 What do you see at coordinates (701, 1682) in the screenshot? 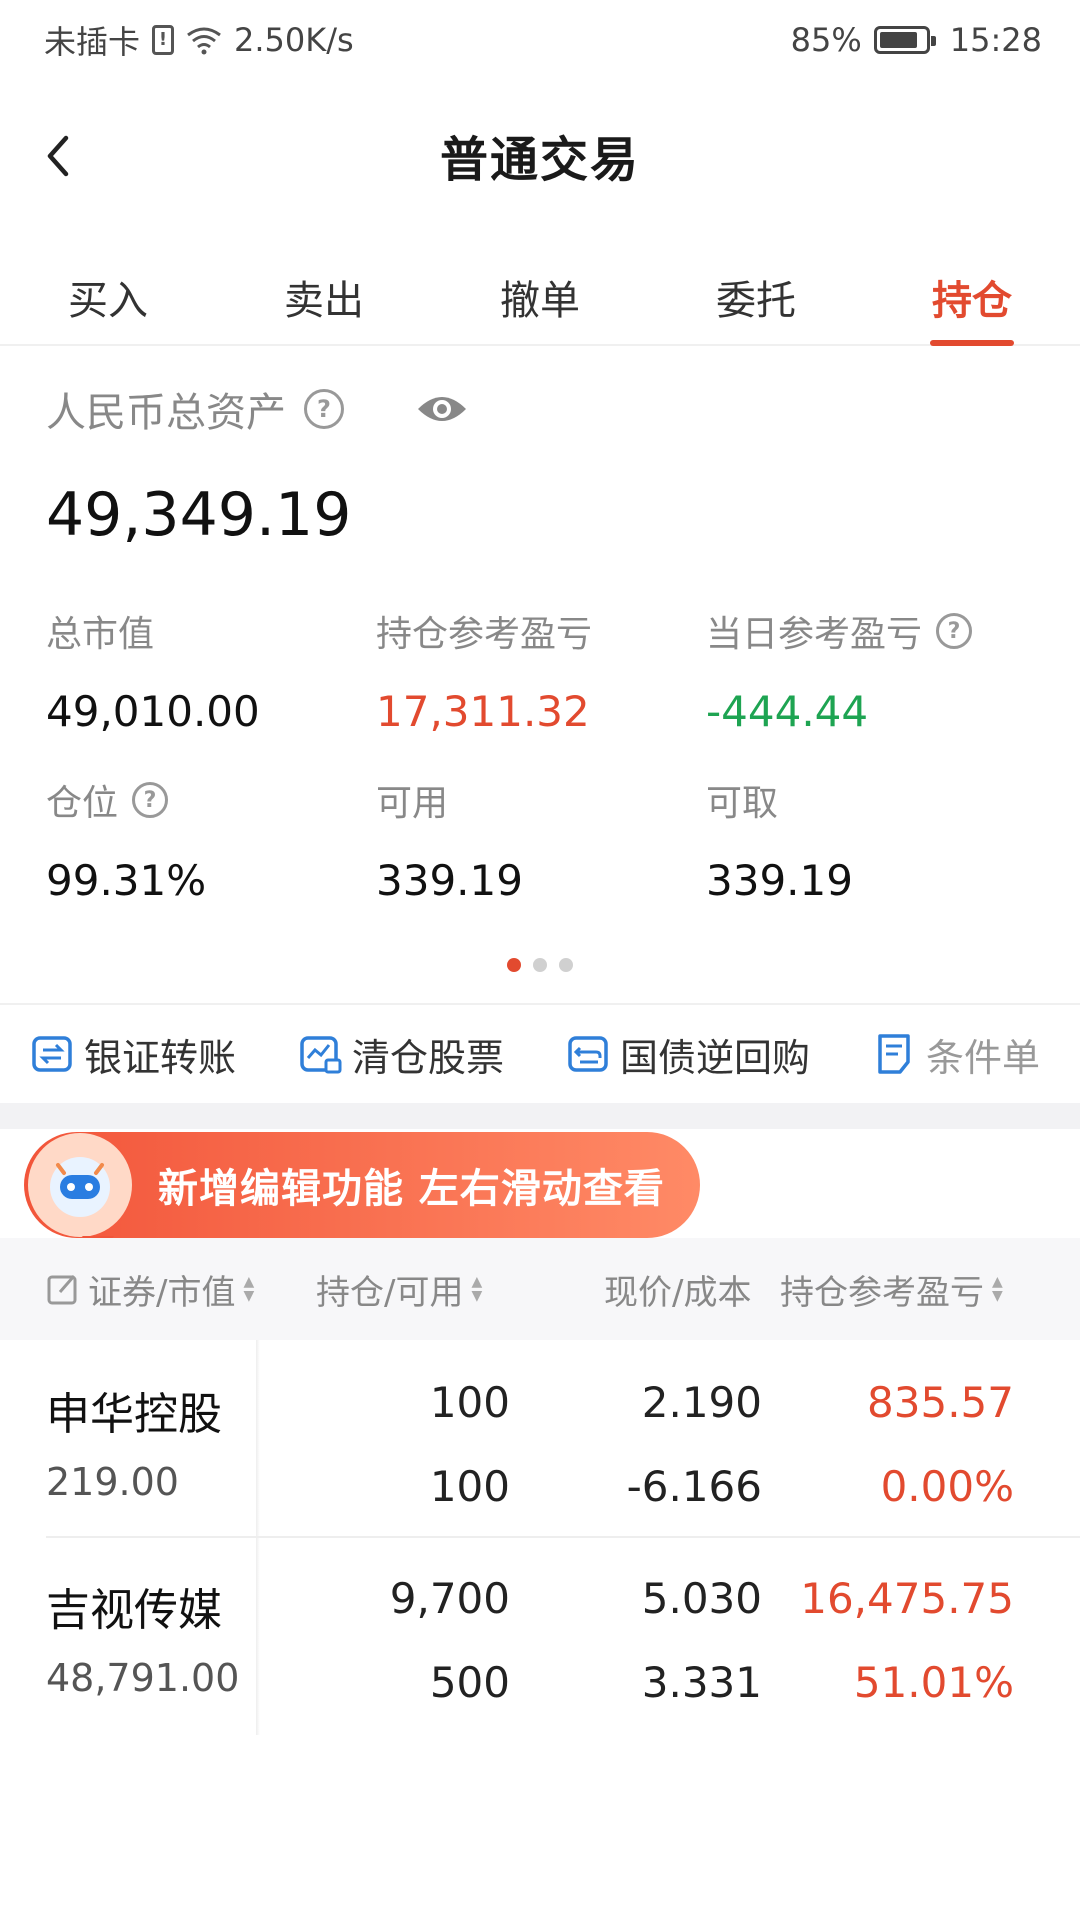
I see `cost-price: 3.331` at bounding box center [701, 1682].